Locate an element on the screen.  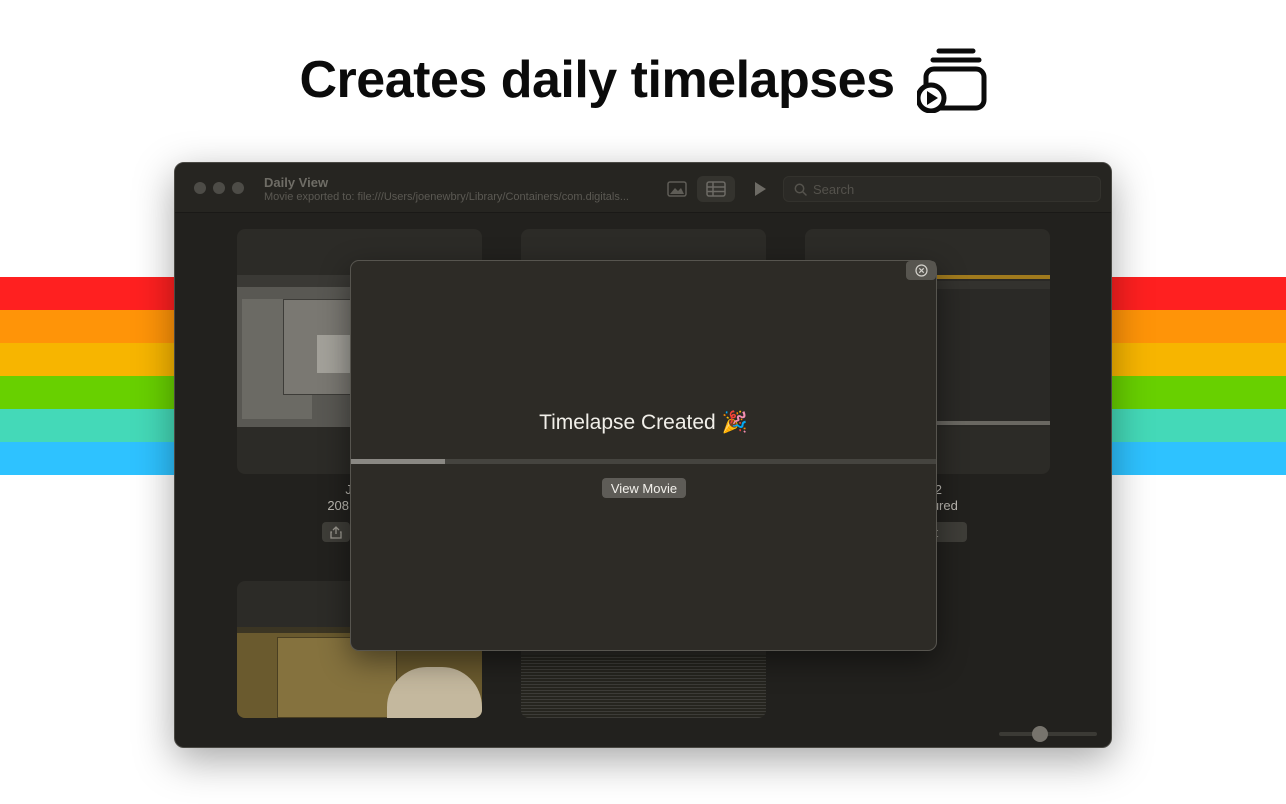
grid-view-button is located at coordinates (716, 189).